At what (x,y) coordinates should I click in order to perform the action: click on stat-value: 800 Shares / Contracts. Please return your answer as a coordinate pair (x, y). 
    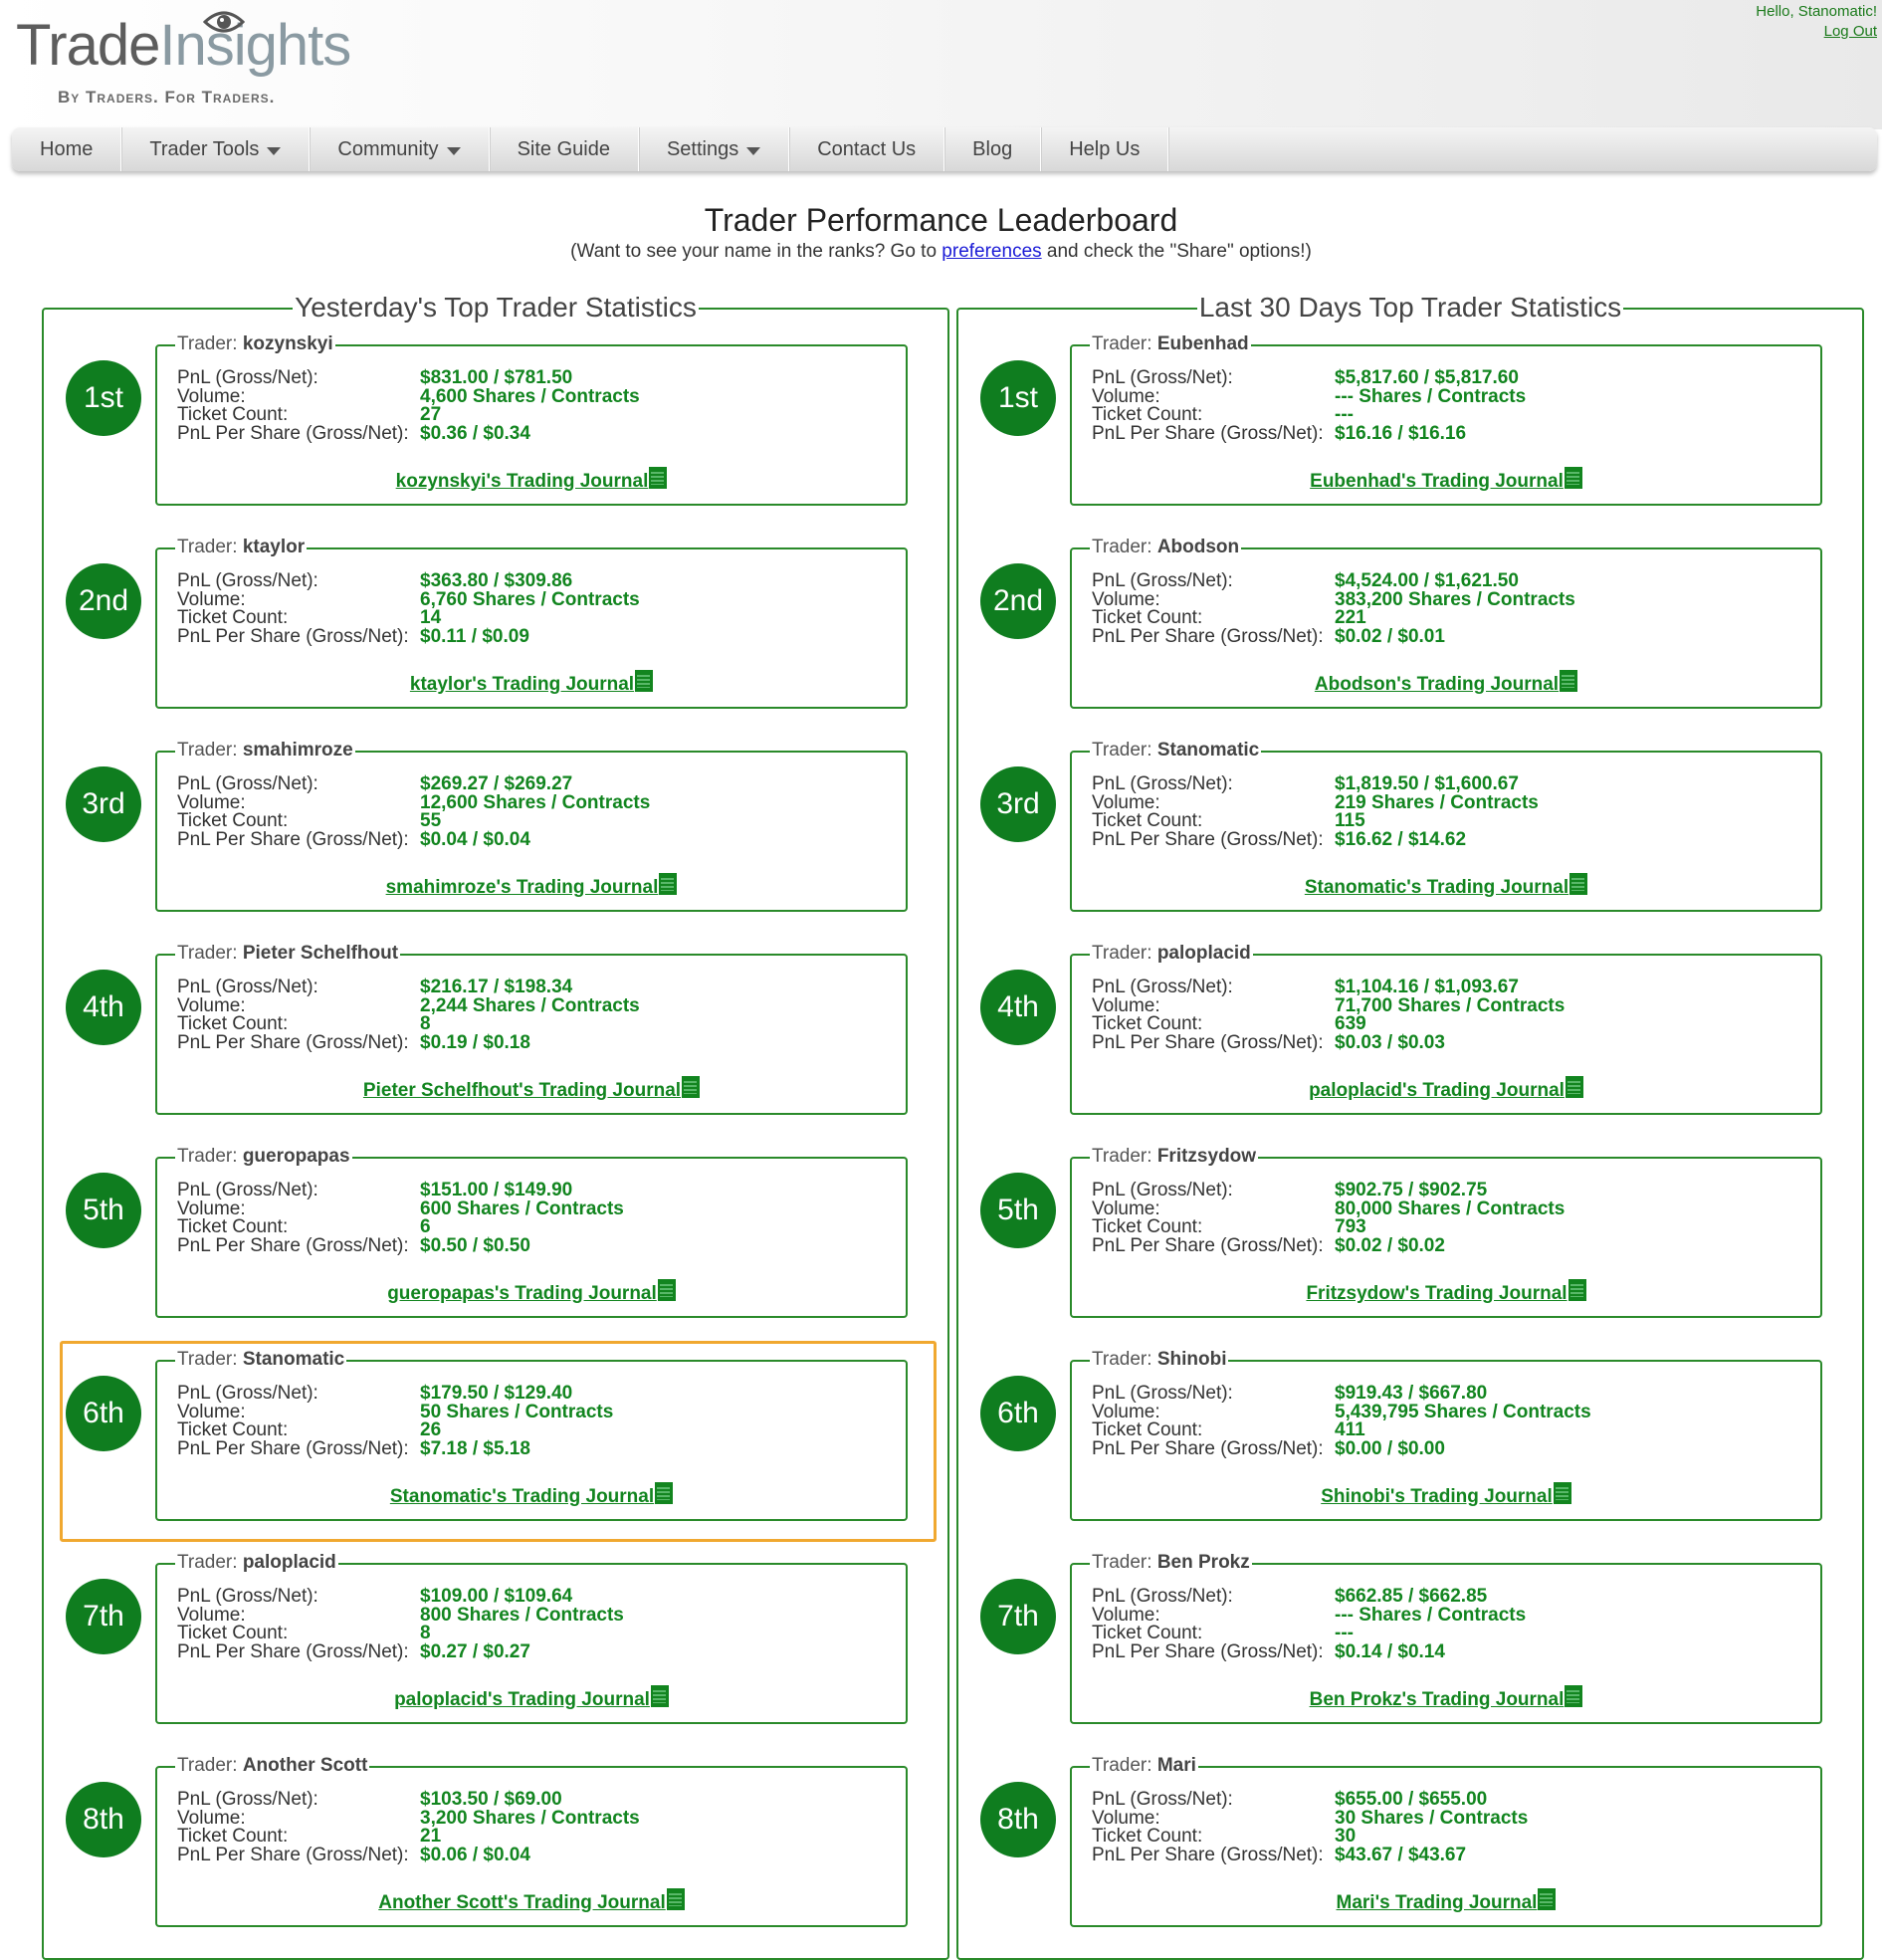
    Looking at the image, I should click on (522, 1615).